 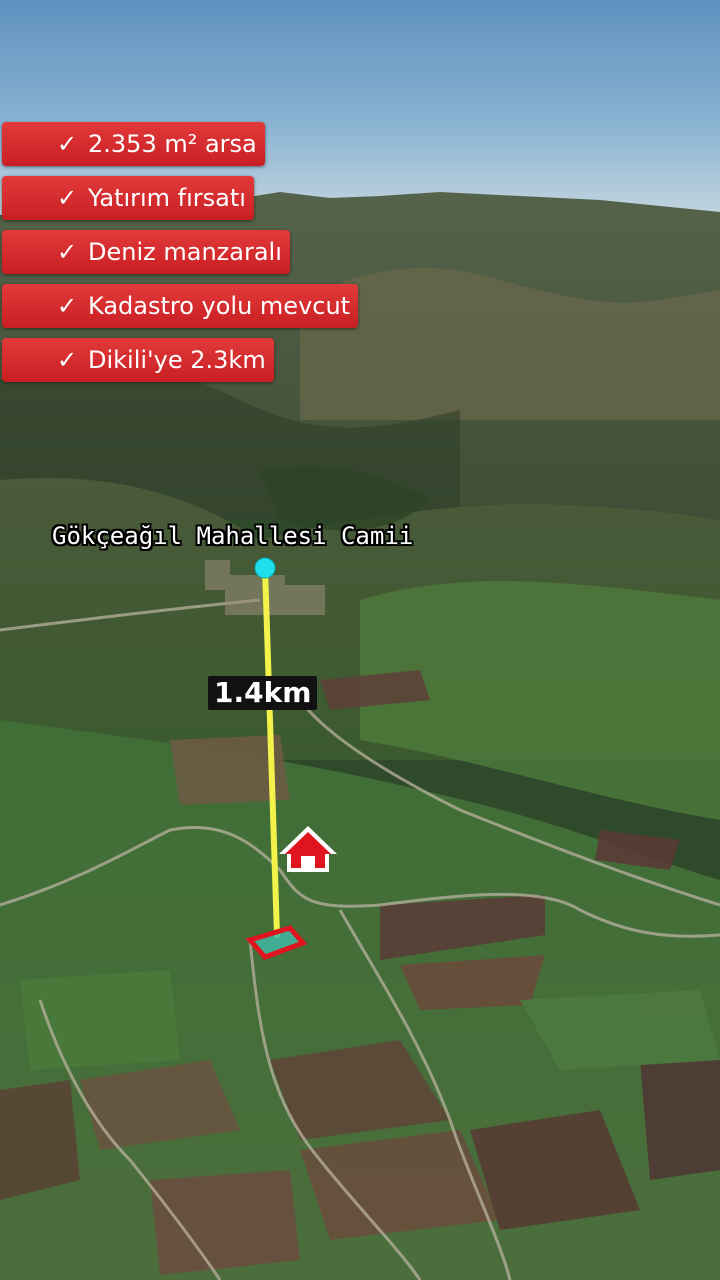 What do you see at coordinates (265, 568) in the screenshot?
I see `mosque-location-point` at bounding box center [265, 568].